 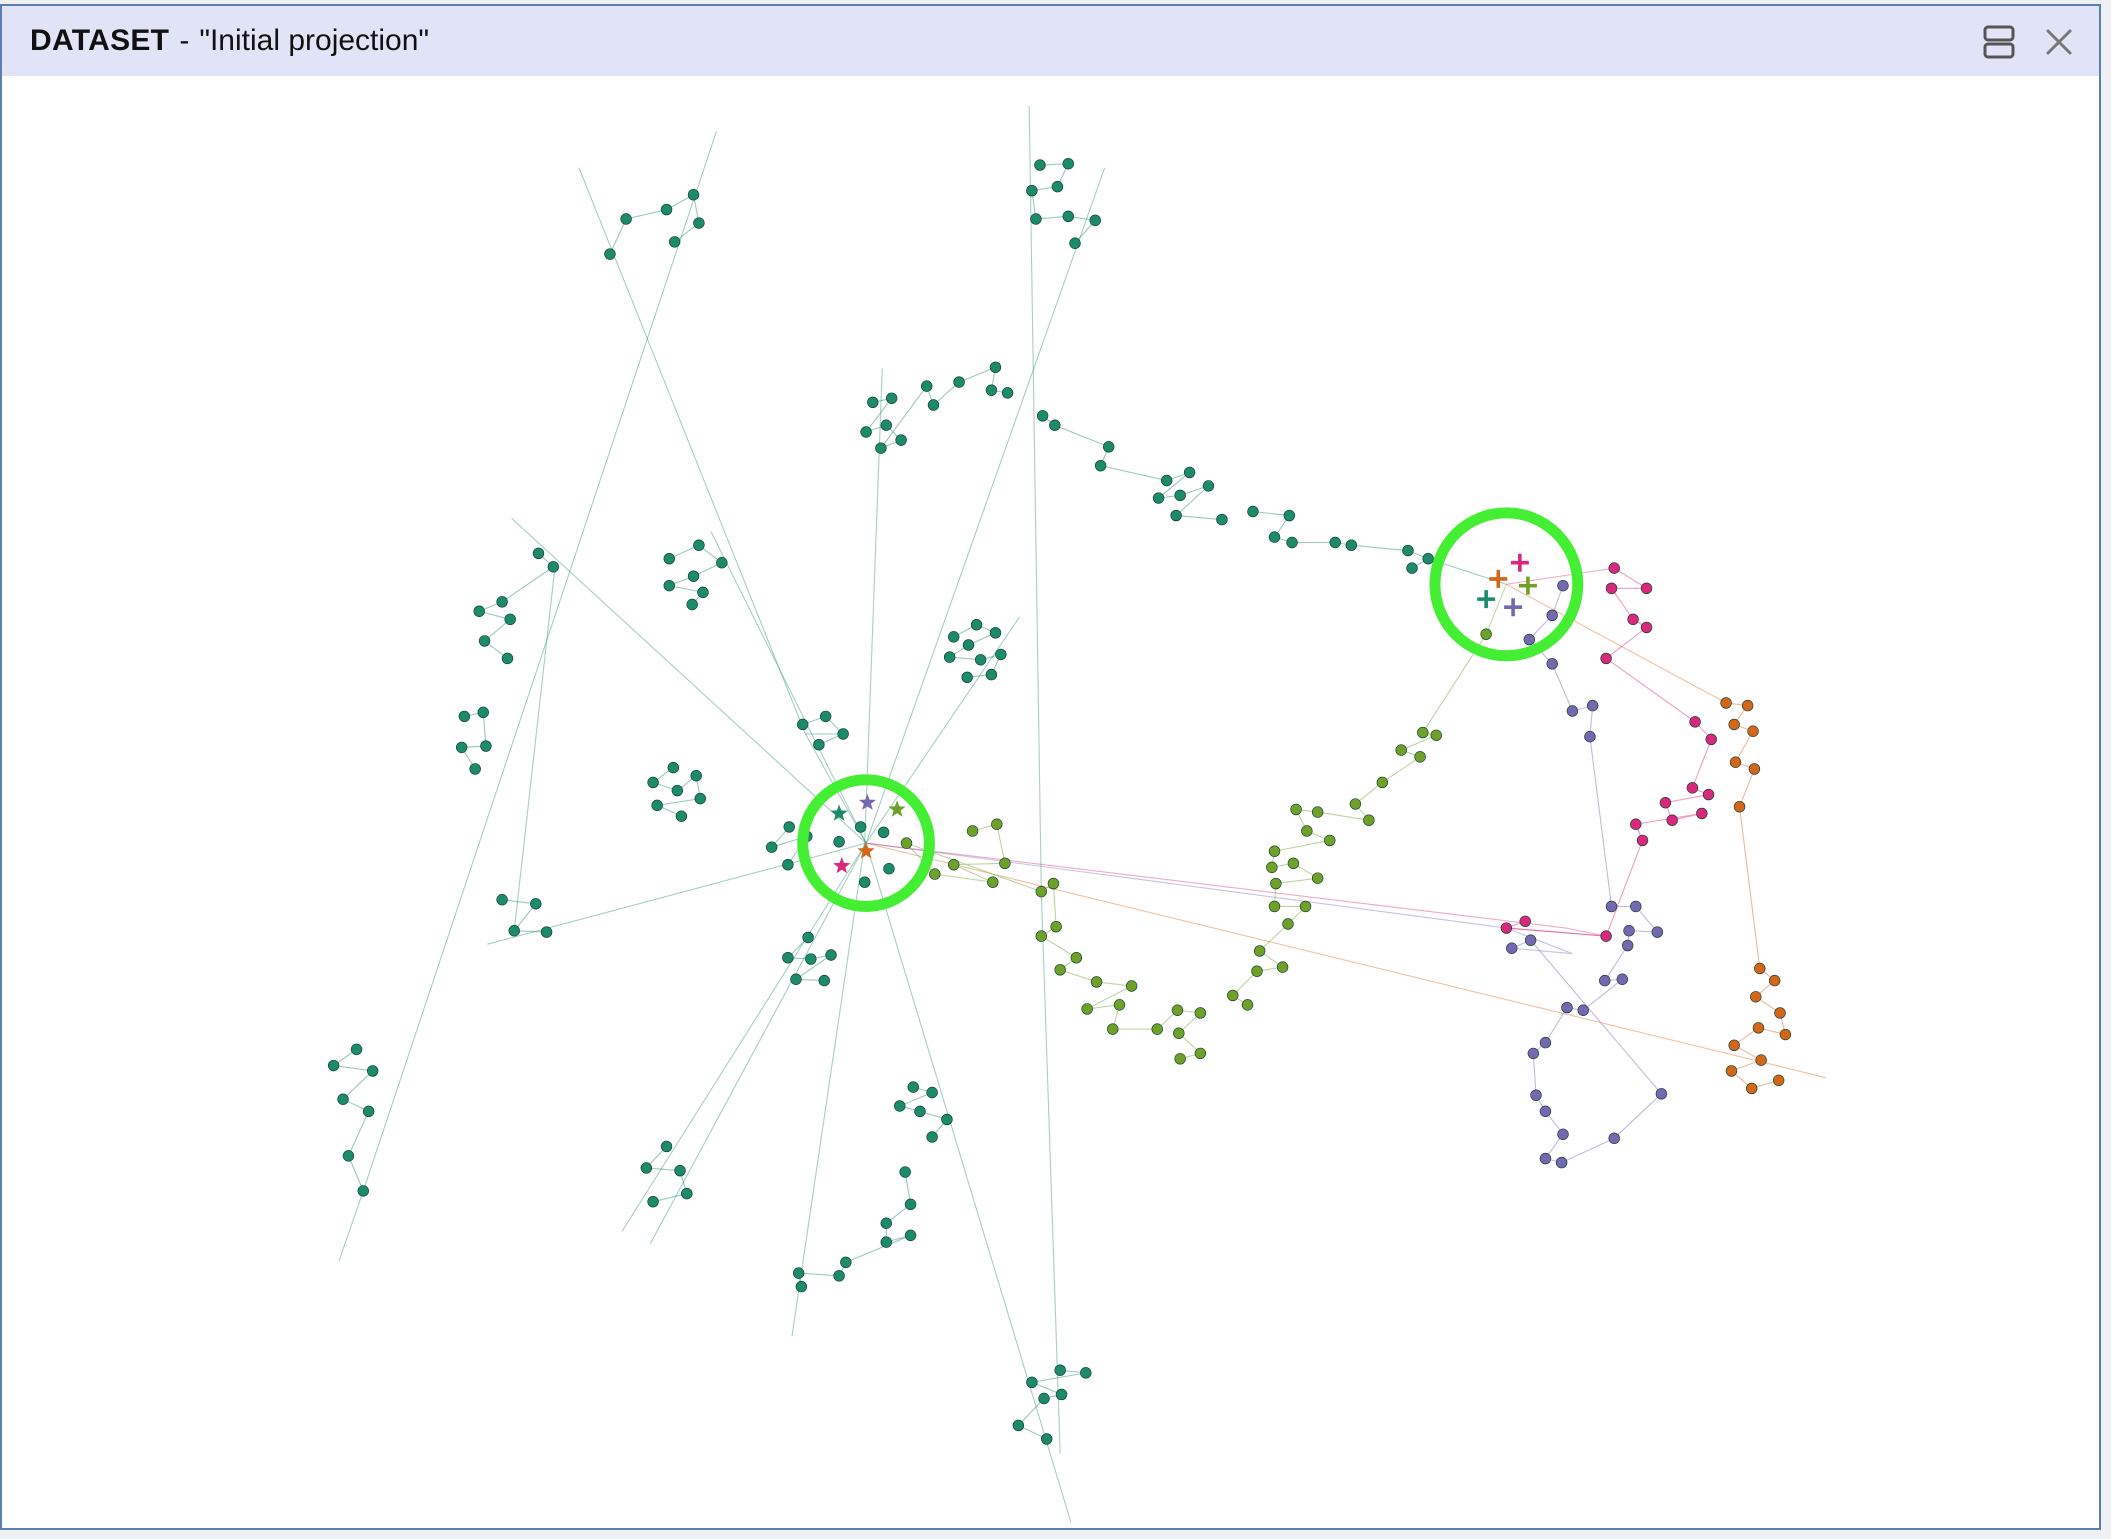 What do you see at coordinates (2059, 42) in the screenshot?
I see `close-button` at bounding box center [2059, 42].